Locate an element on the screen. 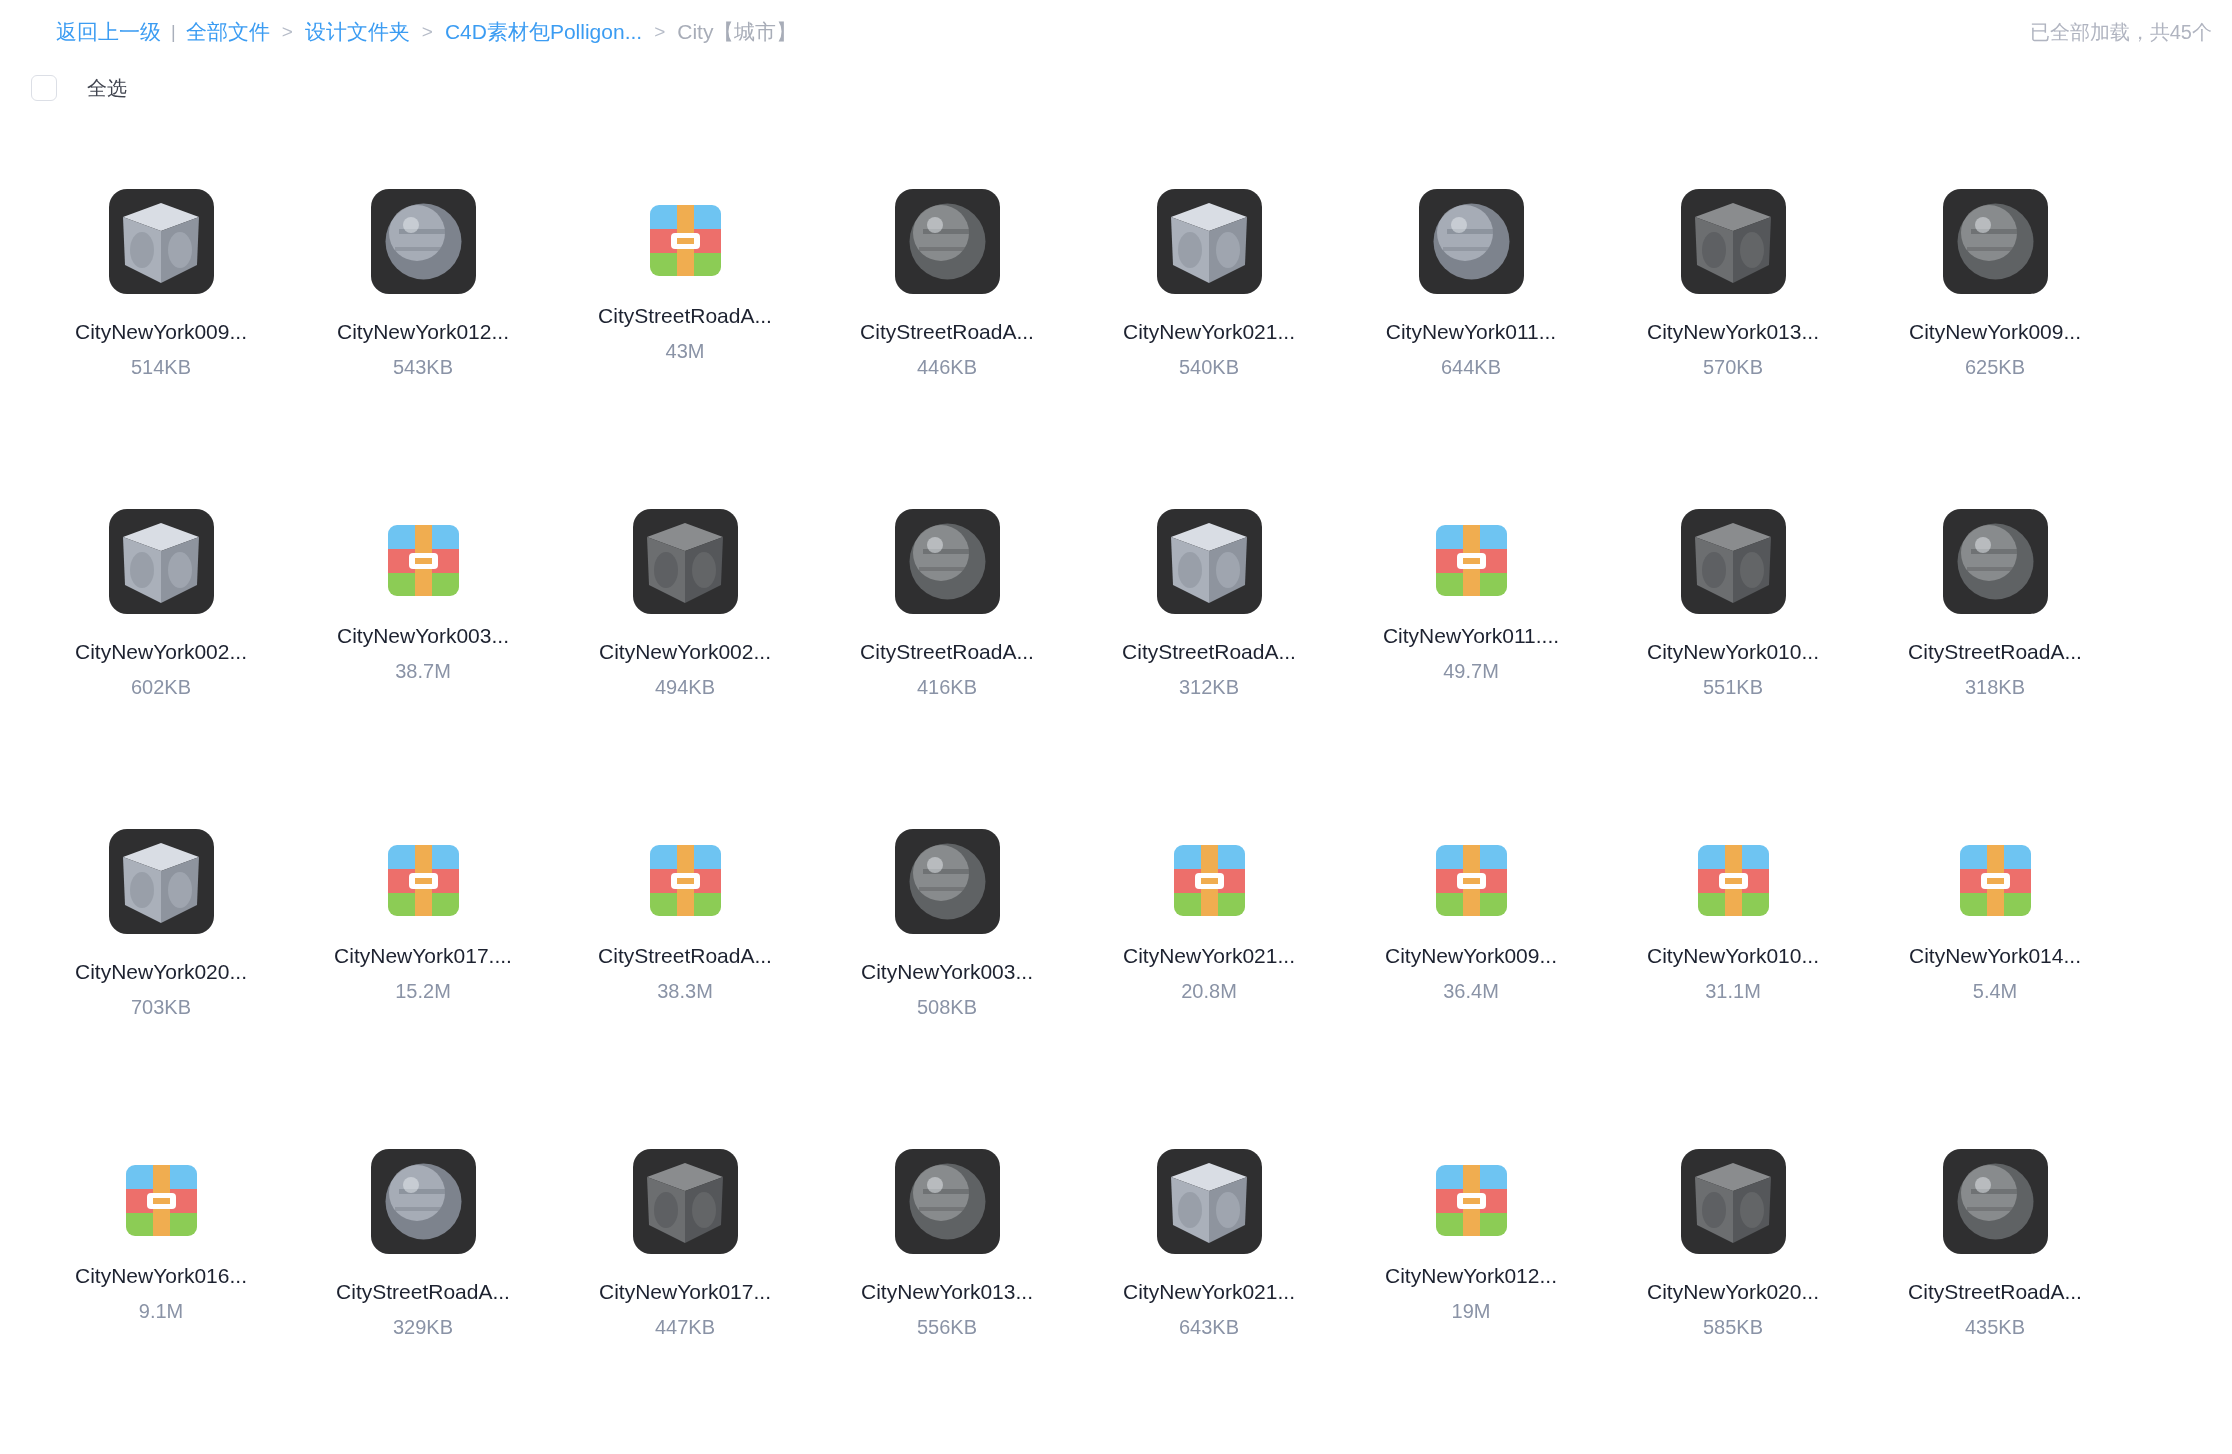 This screenshot has height=1454, width=2232. file-size: 556KB is located at coordinates (947, 1327).